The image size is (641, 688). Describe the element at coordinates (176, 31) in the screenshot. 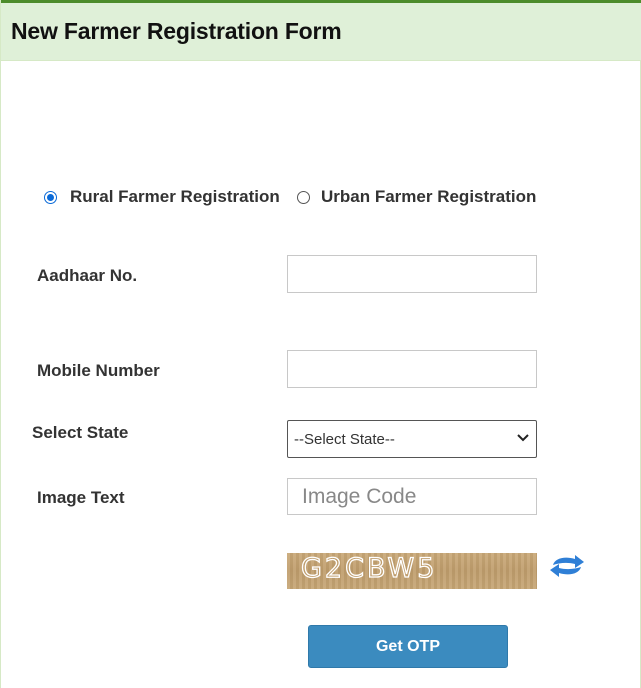

I see `page-title: New Farmer Registration Form` at that location.